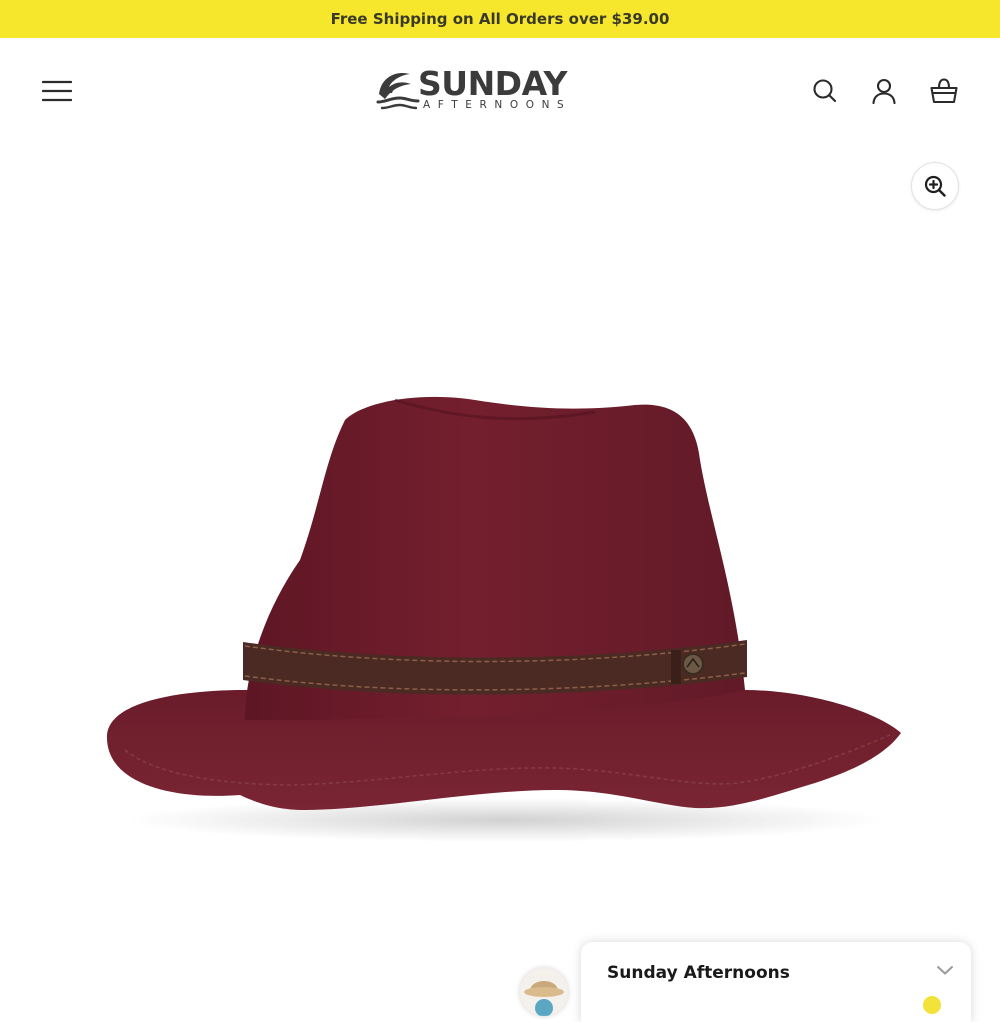  What do you see at coordinates (497, 105) in the screenshot?
I see `logo-subline: AFTERNOONS` at bounding box center [497, 105].